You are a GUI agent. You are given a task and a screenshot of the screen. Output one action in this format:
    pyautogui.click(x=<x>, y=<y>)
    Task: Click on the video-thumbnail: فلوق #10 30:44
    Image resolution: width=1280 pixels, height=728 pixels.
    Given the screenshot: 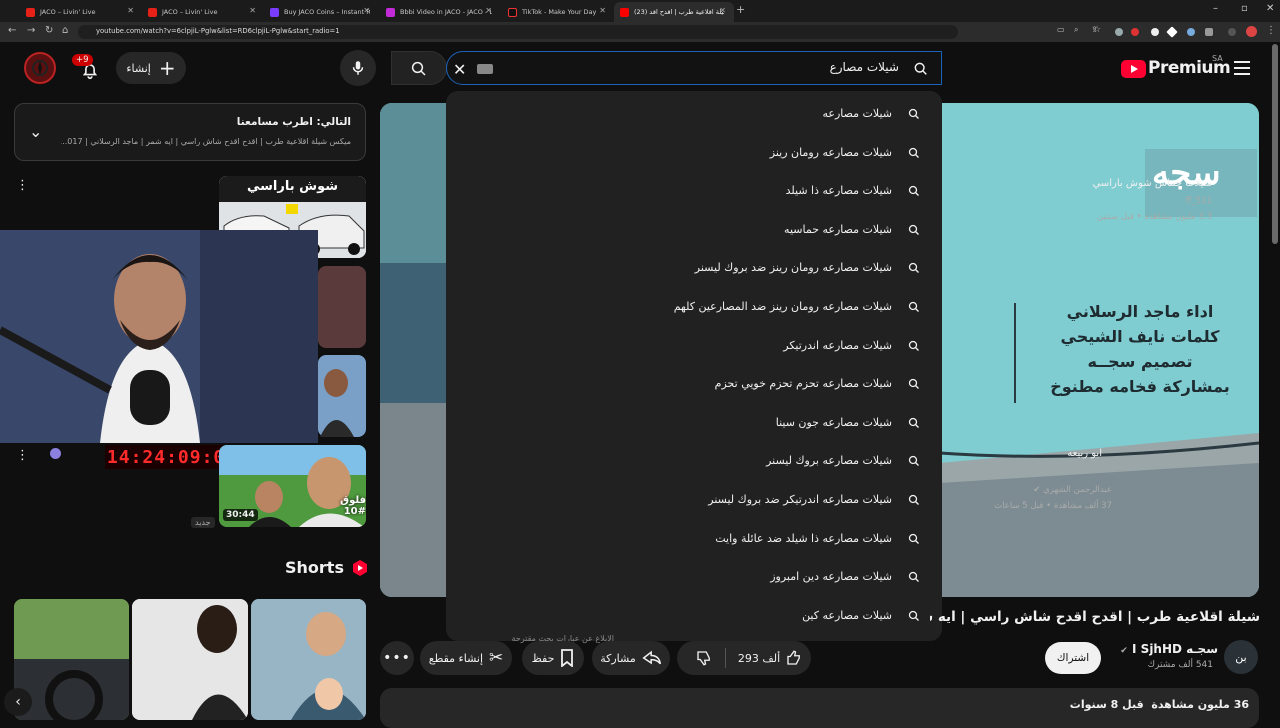 What is the action you would take?
    pyautogui.click(x=292, y=486)
    